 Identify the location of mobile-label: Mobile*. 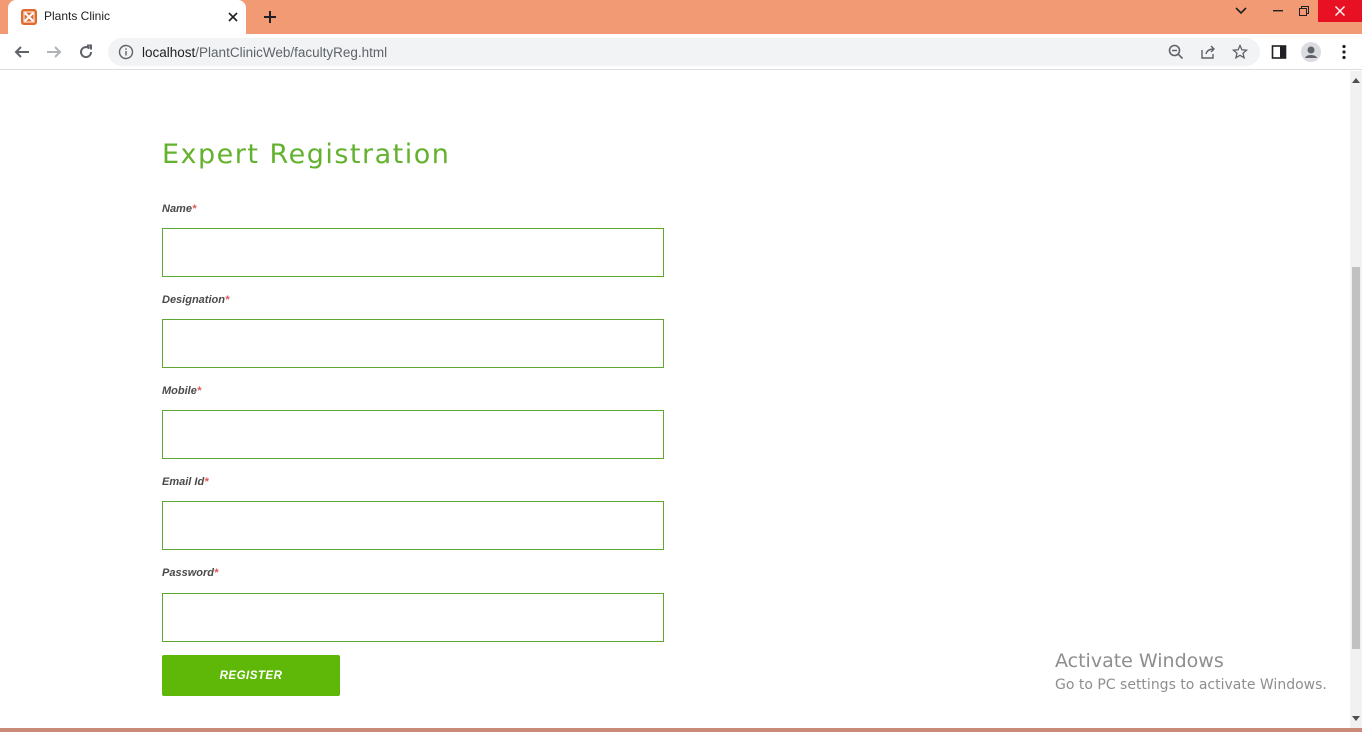
(181, 391).